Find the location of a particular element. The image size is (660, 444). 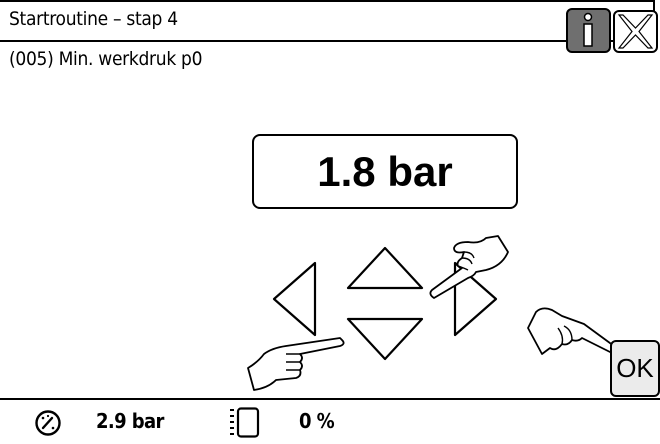

ok-button: OK is located at coordinates (635, 368).